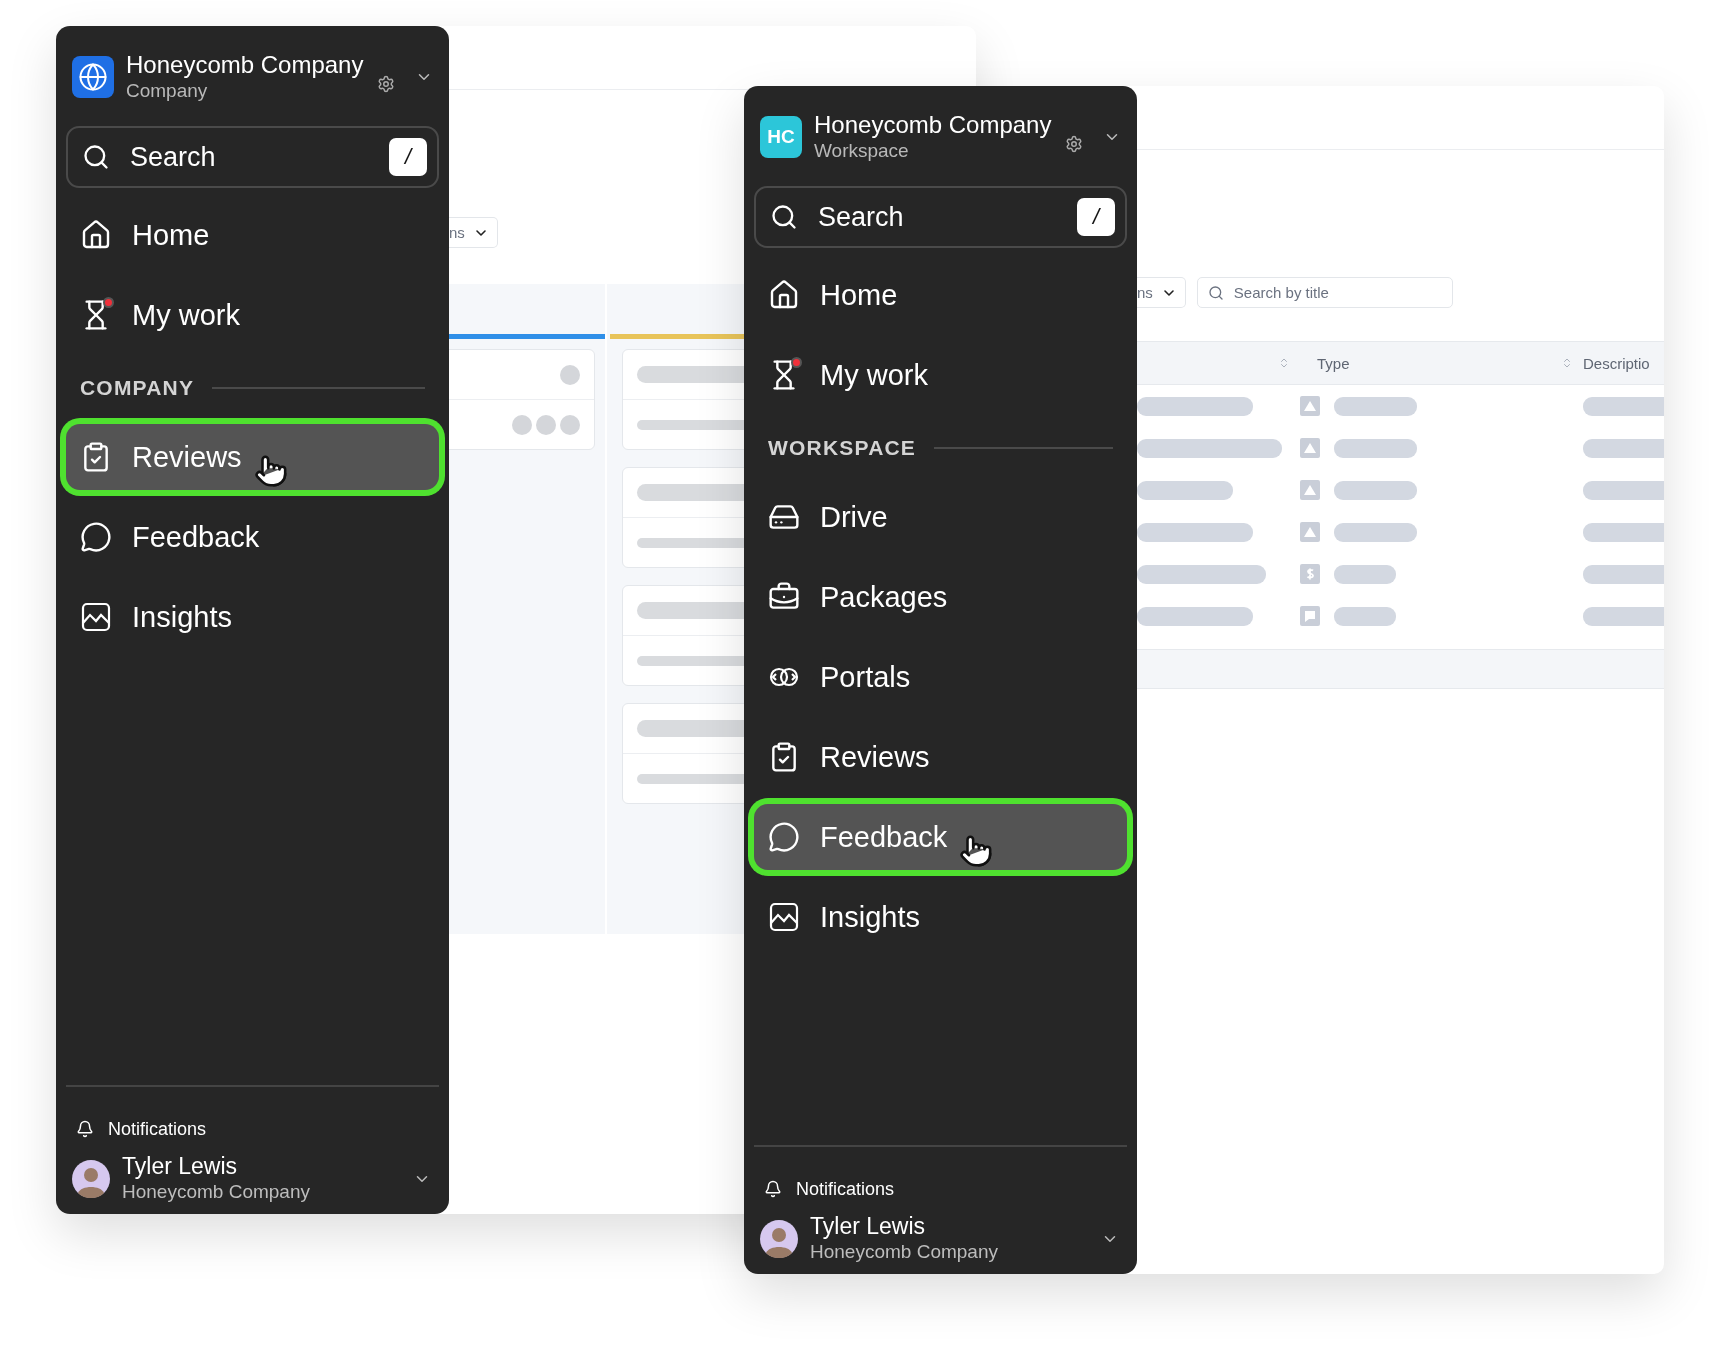 This screenshot has width=1720, height=1361. I want to click on workspace-logo: HC, so click(781, 137).